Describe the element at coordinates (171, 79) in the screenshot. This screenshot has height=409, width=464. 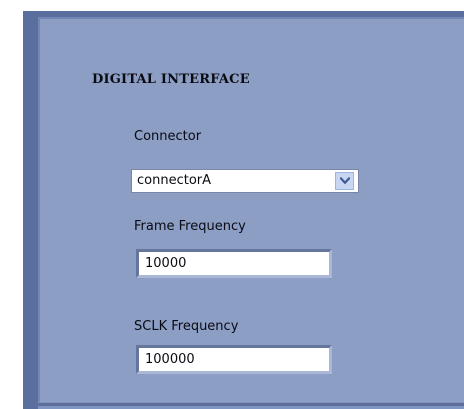
I see `section-title: DIGITAL INTERFACE` at that location.